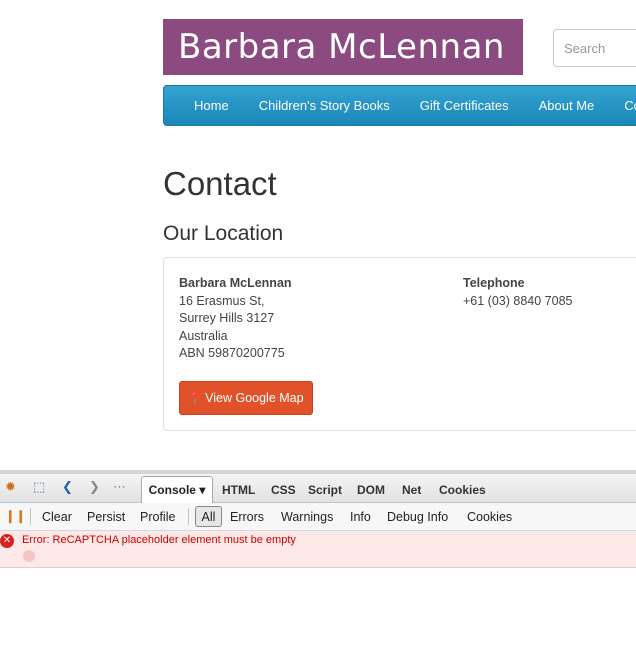 This screenshot has height=657, width=636. What do you see at coordinates (462, 490) in the screenshot?
I see `tab-cookies: Cookies` at bounding box center [462, 490].